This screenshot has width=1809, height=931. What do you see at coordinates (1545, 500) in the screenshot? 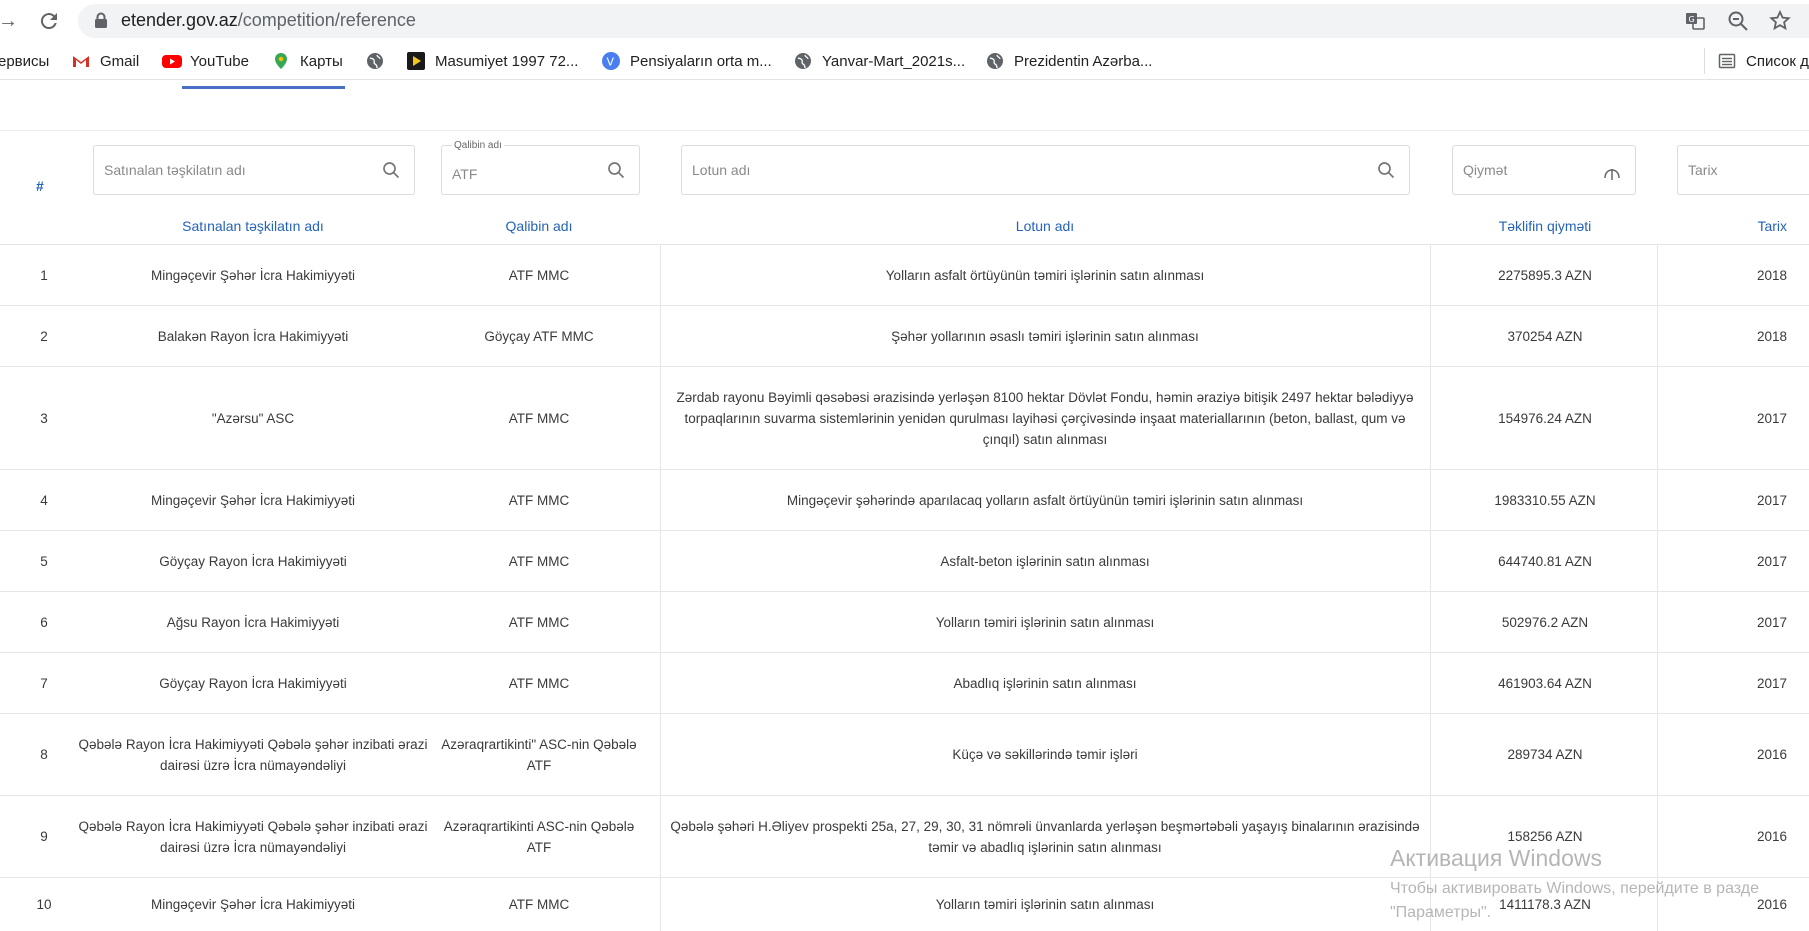
I see `price-cell: 1983310.55 AZN` at bounding box center [1545, 500].